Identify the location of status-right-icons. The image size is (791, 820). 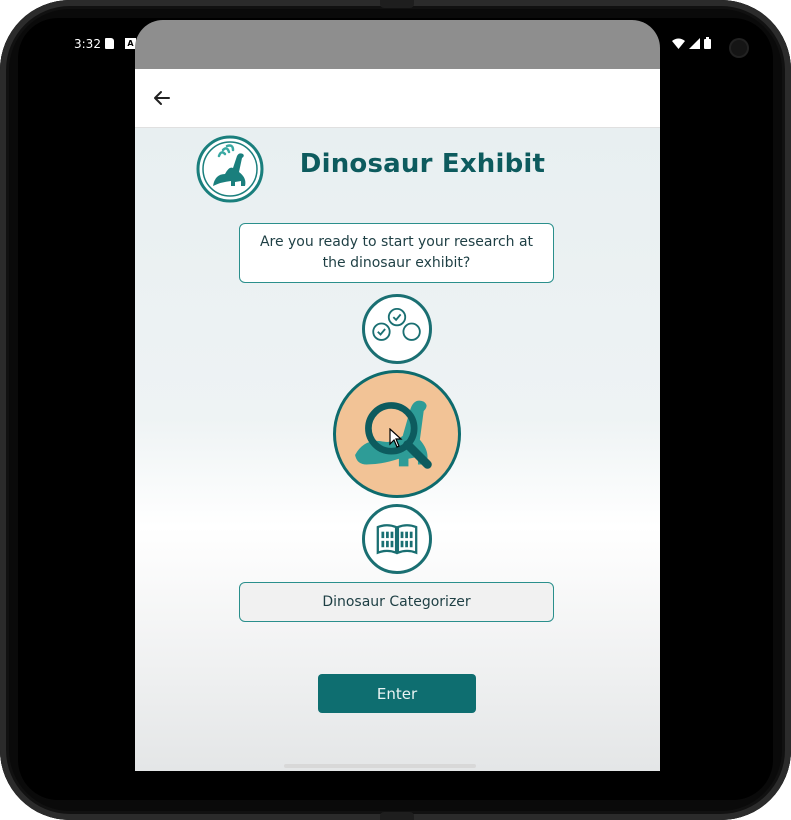
(691, 43).